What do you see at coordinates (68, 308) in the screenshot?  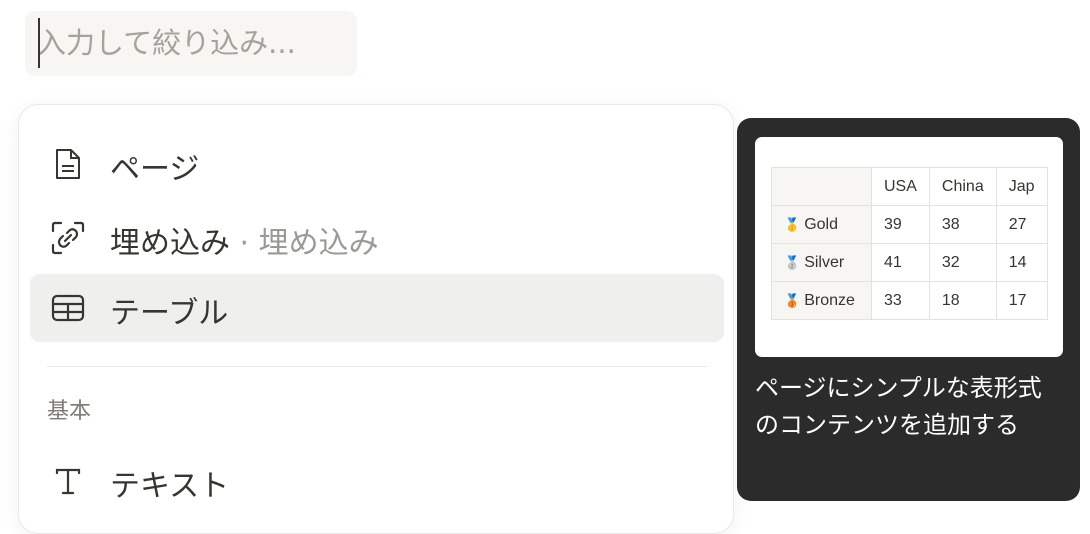 I see `table-icon` at bounding box center [68, 308].